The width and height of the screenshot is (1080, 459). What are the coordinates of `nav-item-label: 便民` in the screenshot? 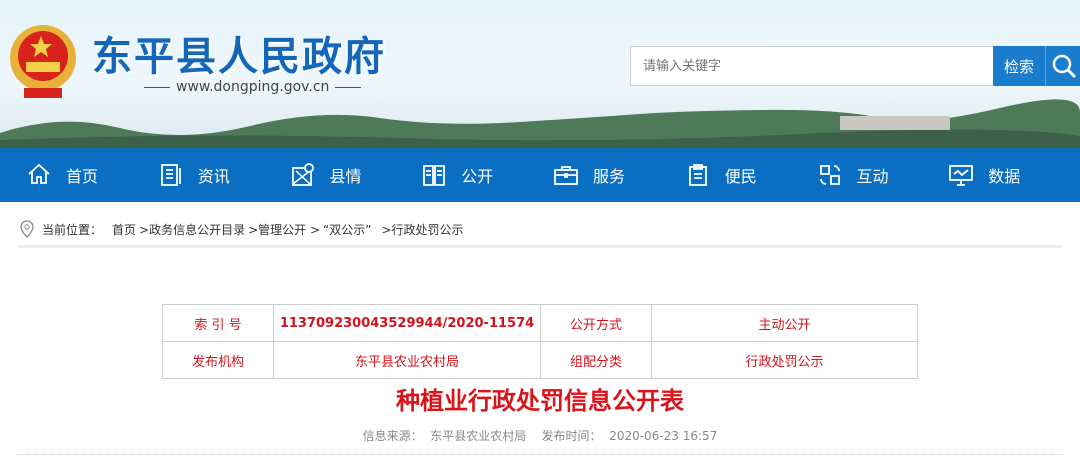 It's located at (740, 176).